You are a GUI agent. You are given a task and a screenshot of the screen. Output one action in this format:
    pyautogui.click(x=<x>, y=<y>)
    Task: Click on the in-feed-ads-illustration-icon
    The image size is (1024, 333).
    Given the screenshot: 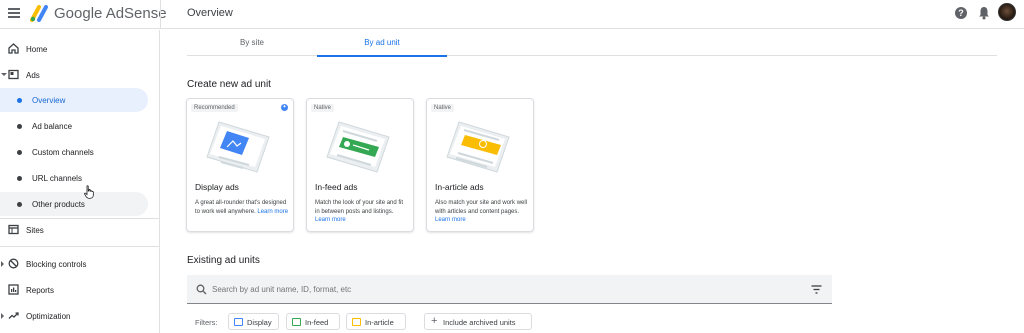 What is the action you would take?
    pyautogui.click(x=358, y=147)
    